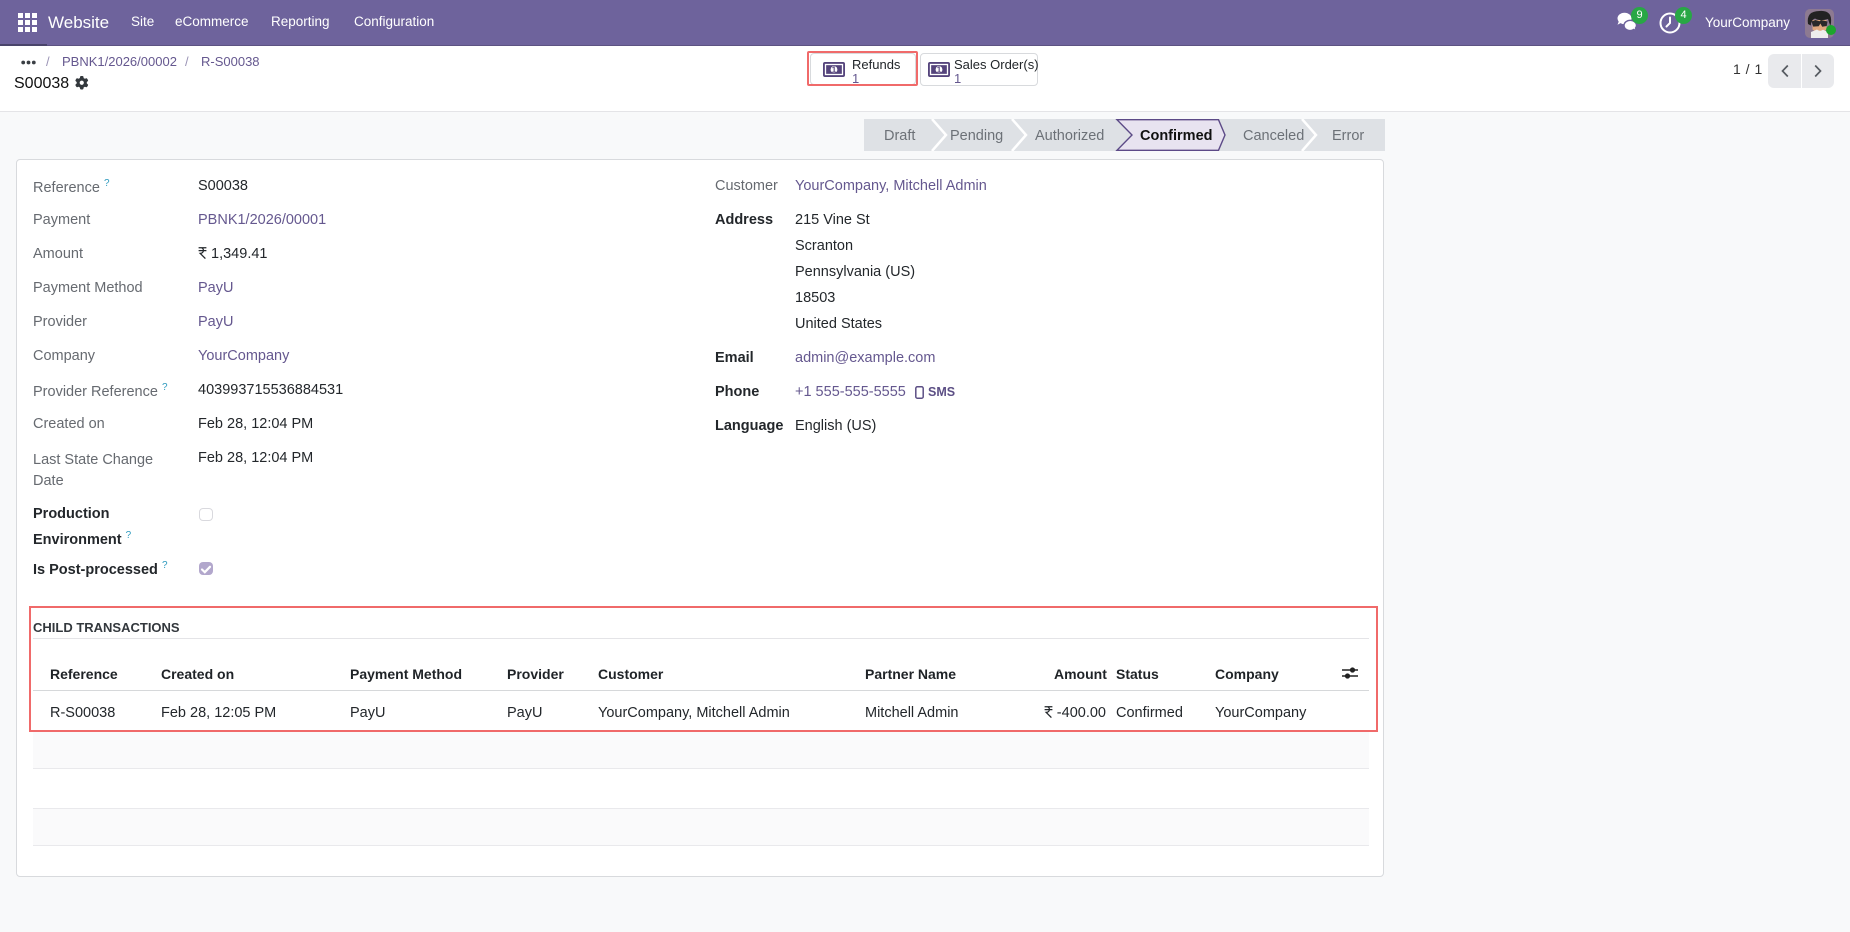  I want to click on svg-text: Error, so click(1348, 136).